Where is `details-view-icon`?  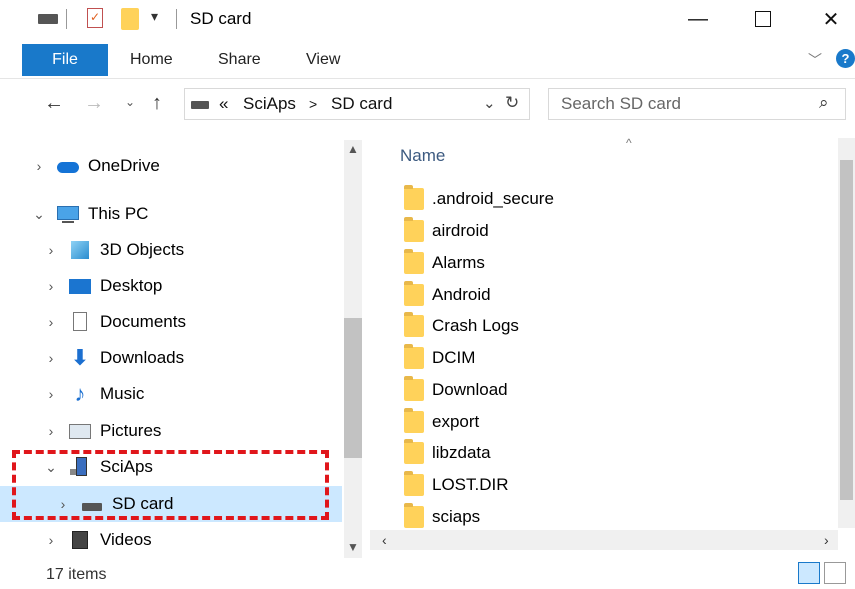
details-view-icon is located at coordinates (809, 573).